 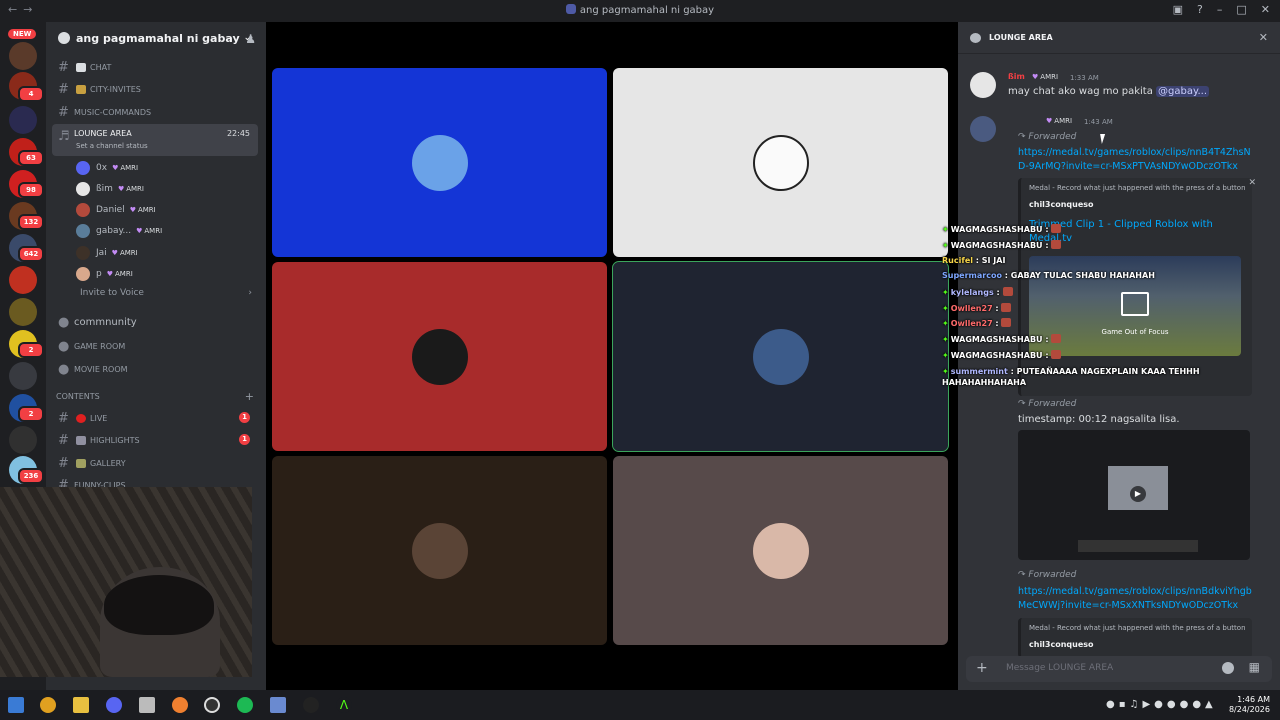 I want to click on voice-user: gabay...AMRI, so click(x=119, y=231).